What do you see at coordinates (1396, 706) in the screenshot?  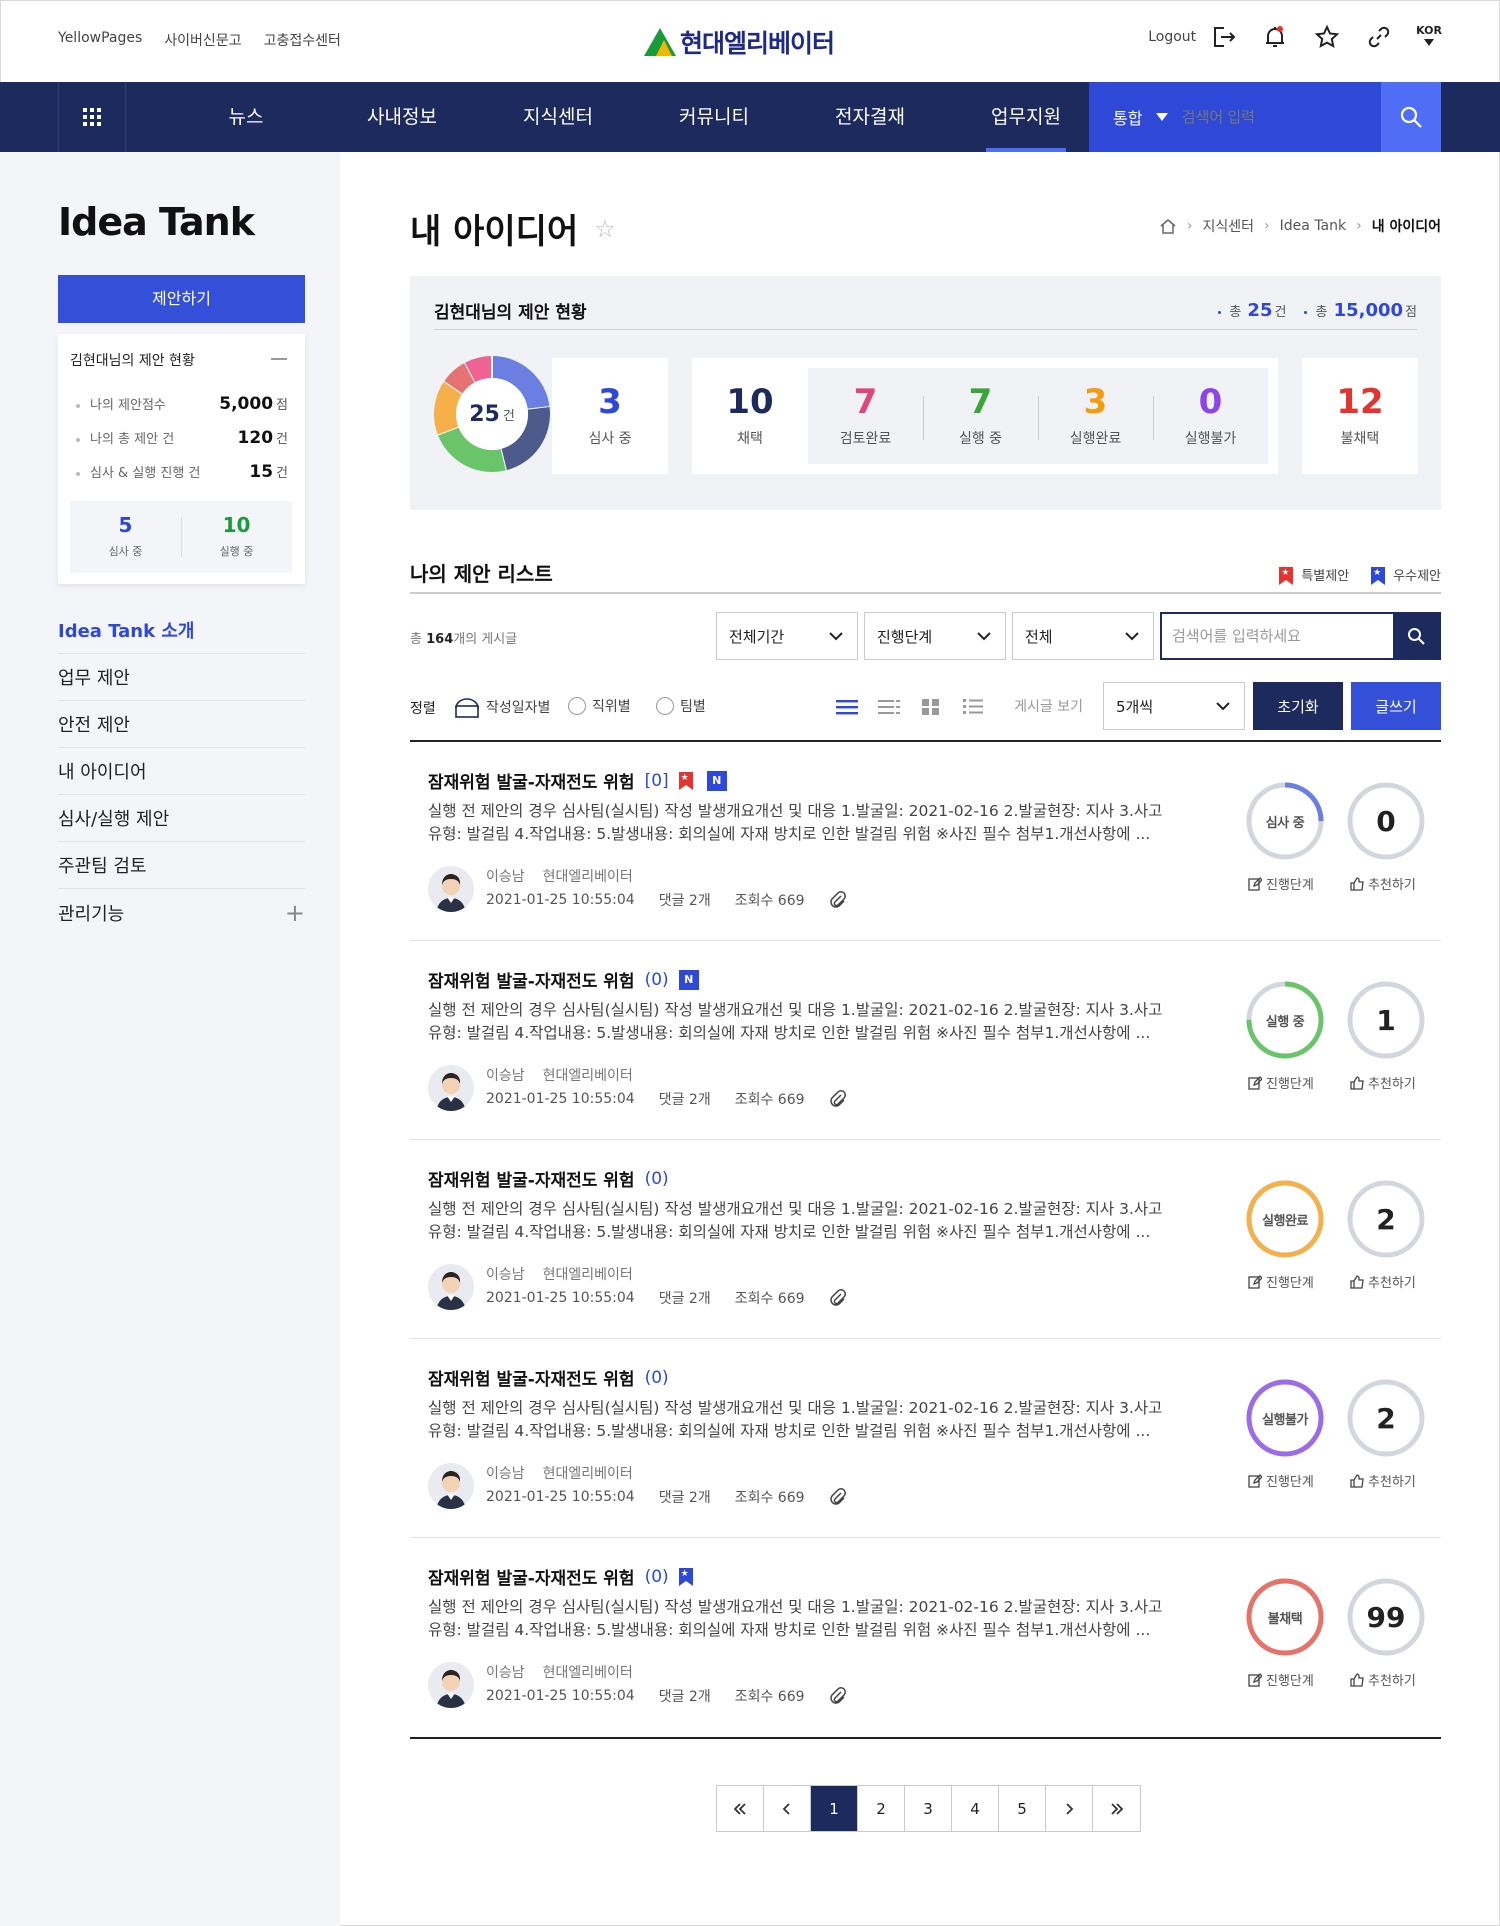 I see `write-button: 글쓰기` at bounding box center [1396, 706].